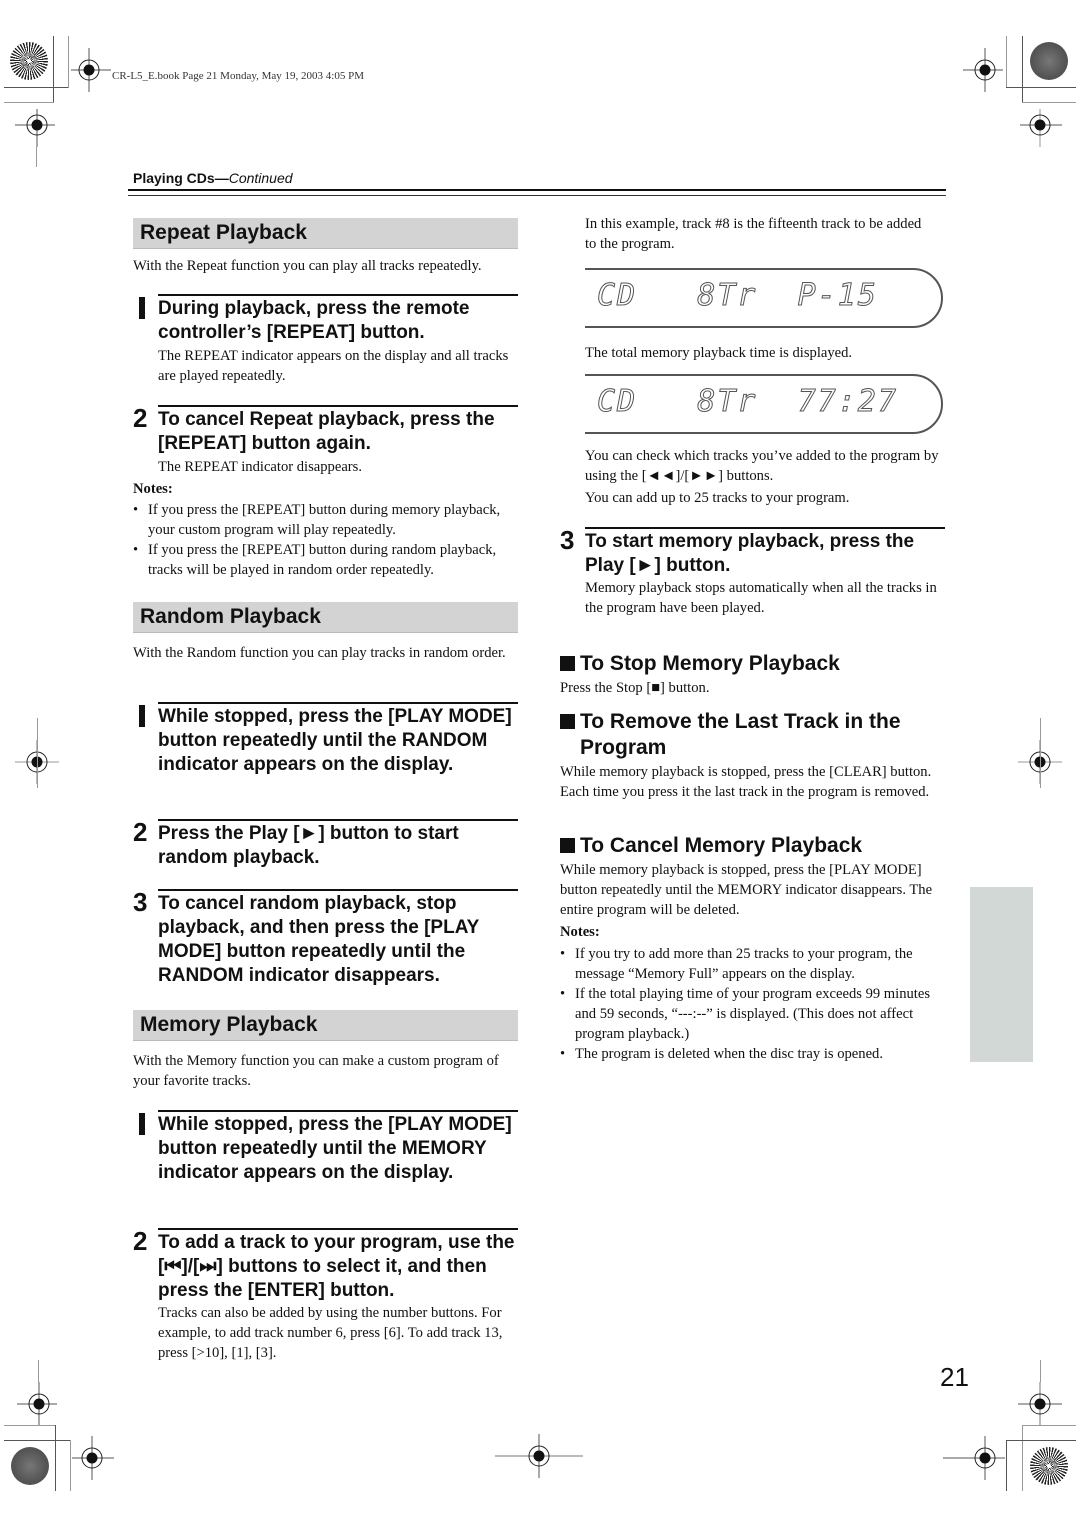 The height and width of the screenshot is (1528, 1080). I want to click on running-head-title: Playing CDs—, so click(181, 178).